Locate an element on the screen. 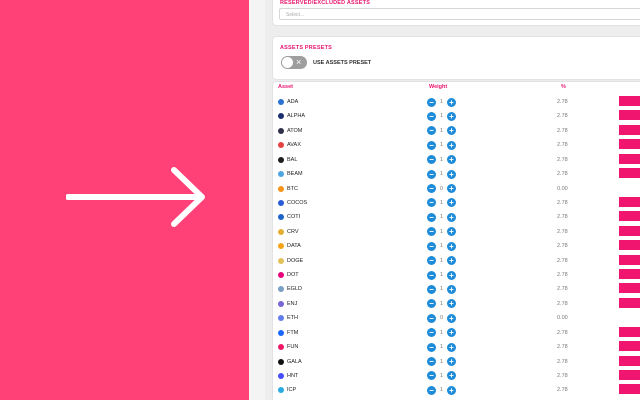  table-row: ETH −0 +0.00 is located at coordinates (456, 319).